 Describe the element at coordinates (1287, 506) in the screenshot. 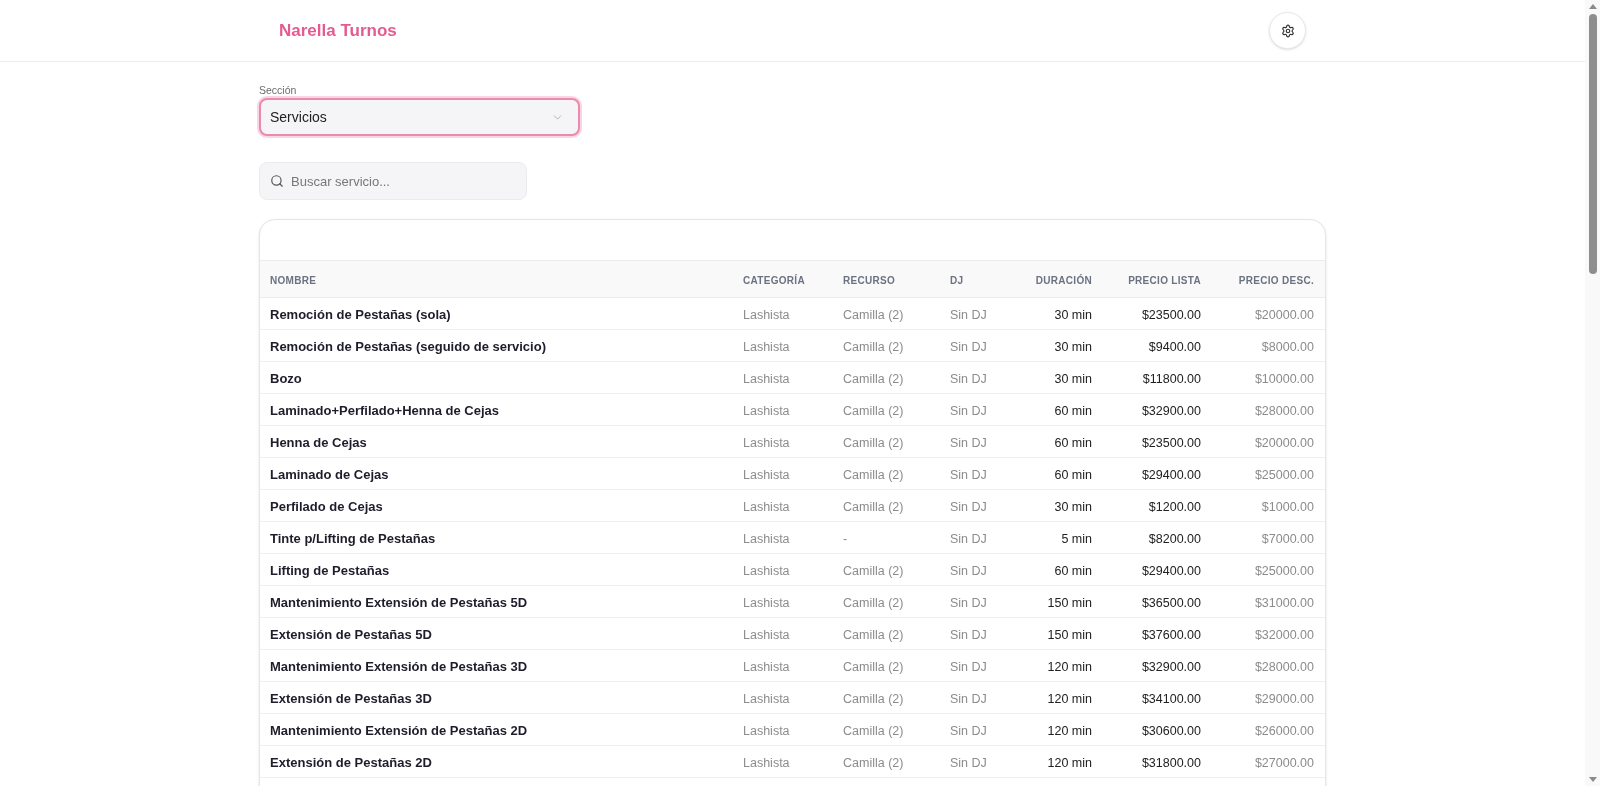

I see `table-cell: $1000.00` at that location.